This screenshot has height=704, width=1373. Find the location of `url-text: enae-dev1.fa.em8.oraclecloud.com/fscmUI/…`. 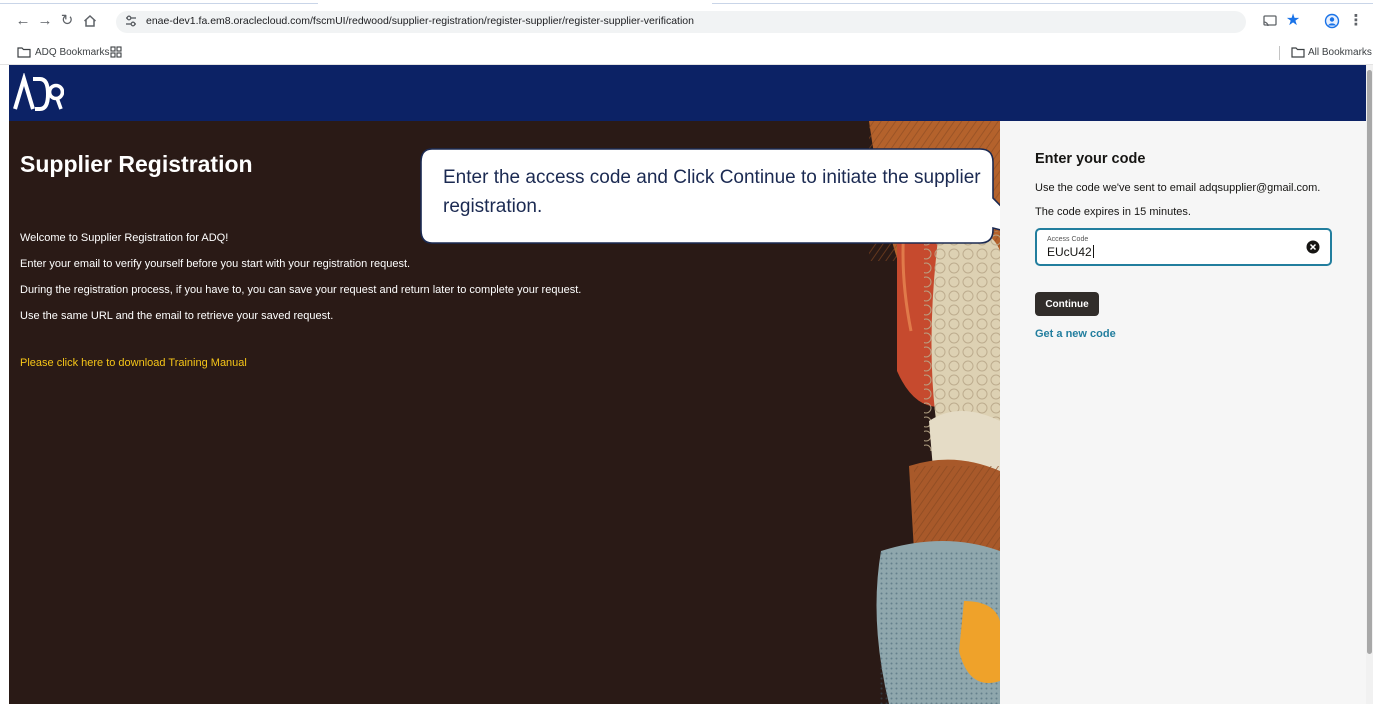

url-text: enae-dev1.fa.em8.oraclecloud.com/fscmUI/… is located at coordinates (420, 21).